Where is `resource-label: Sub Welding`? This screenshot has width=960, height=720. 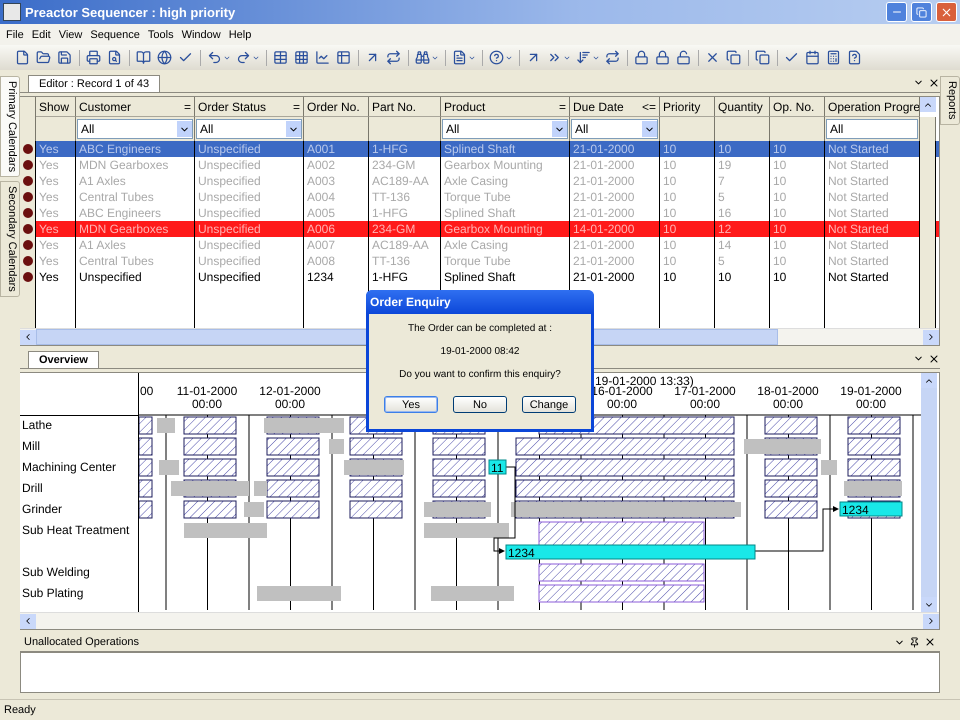 resource-label: Sub Welding is located at coordinates (56, 572).